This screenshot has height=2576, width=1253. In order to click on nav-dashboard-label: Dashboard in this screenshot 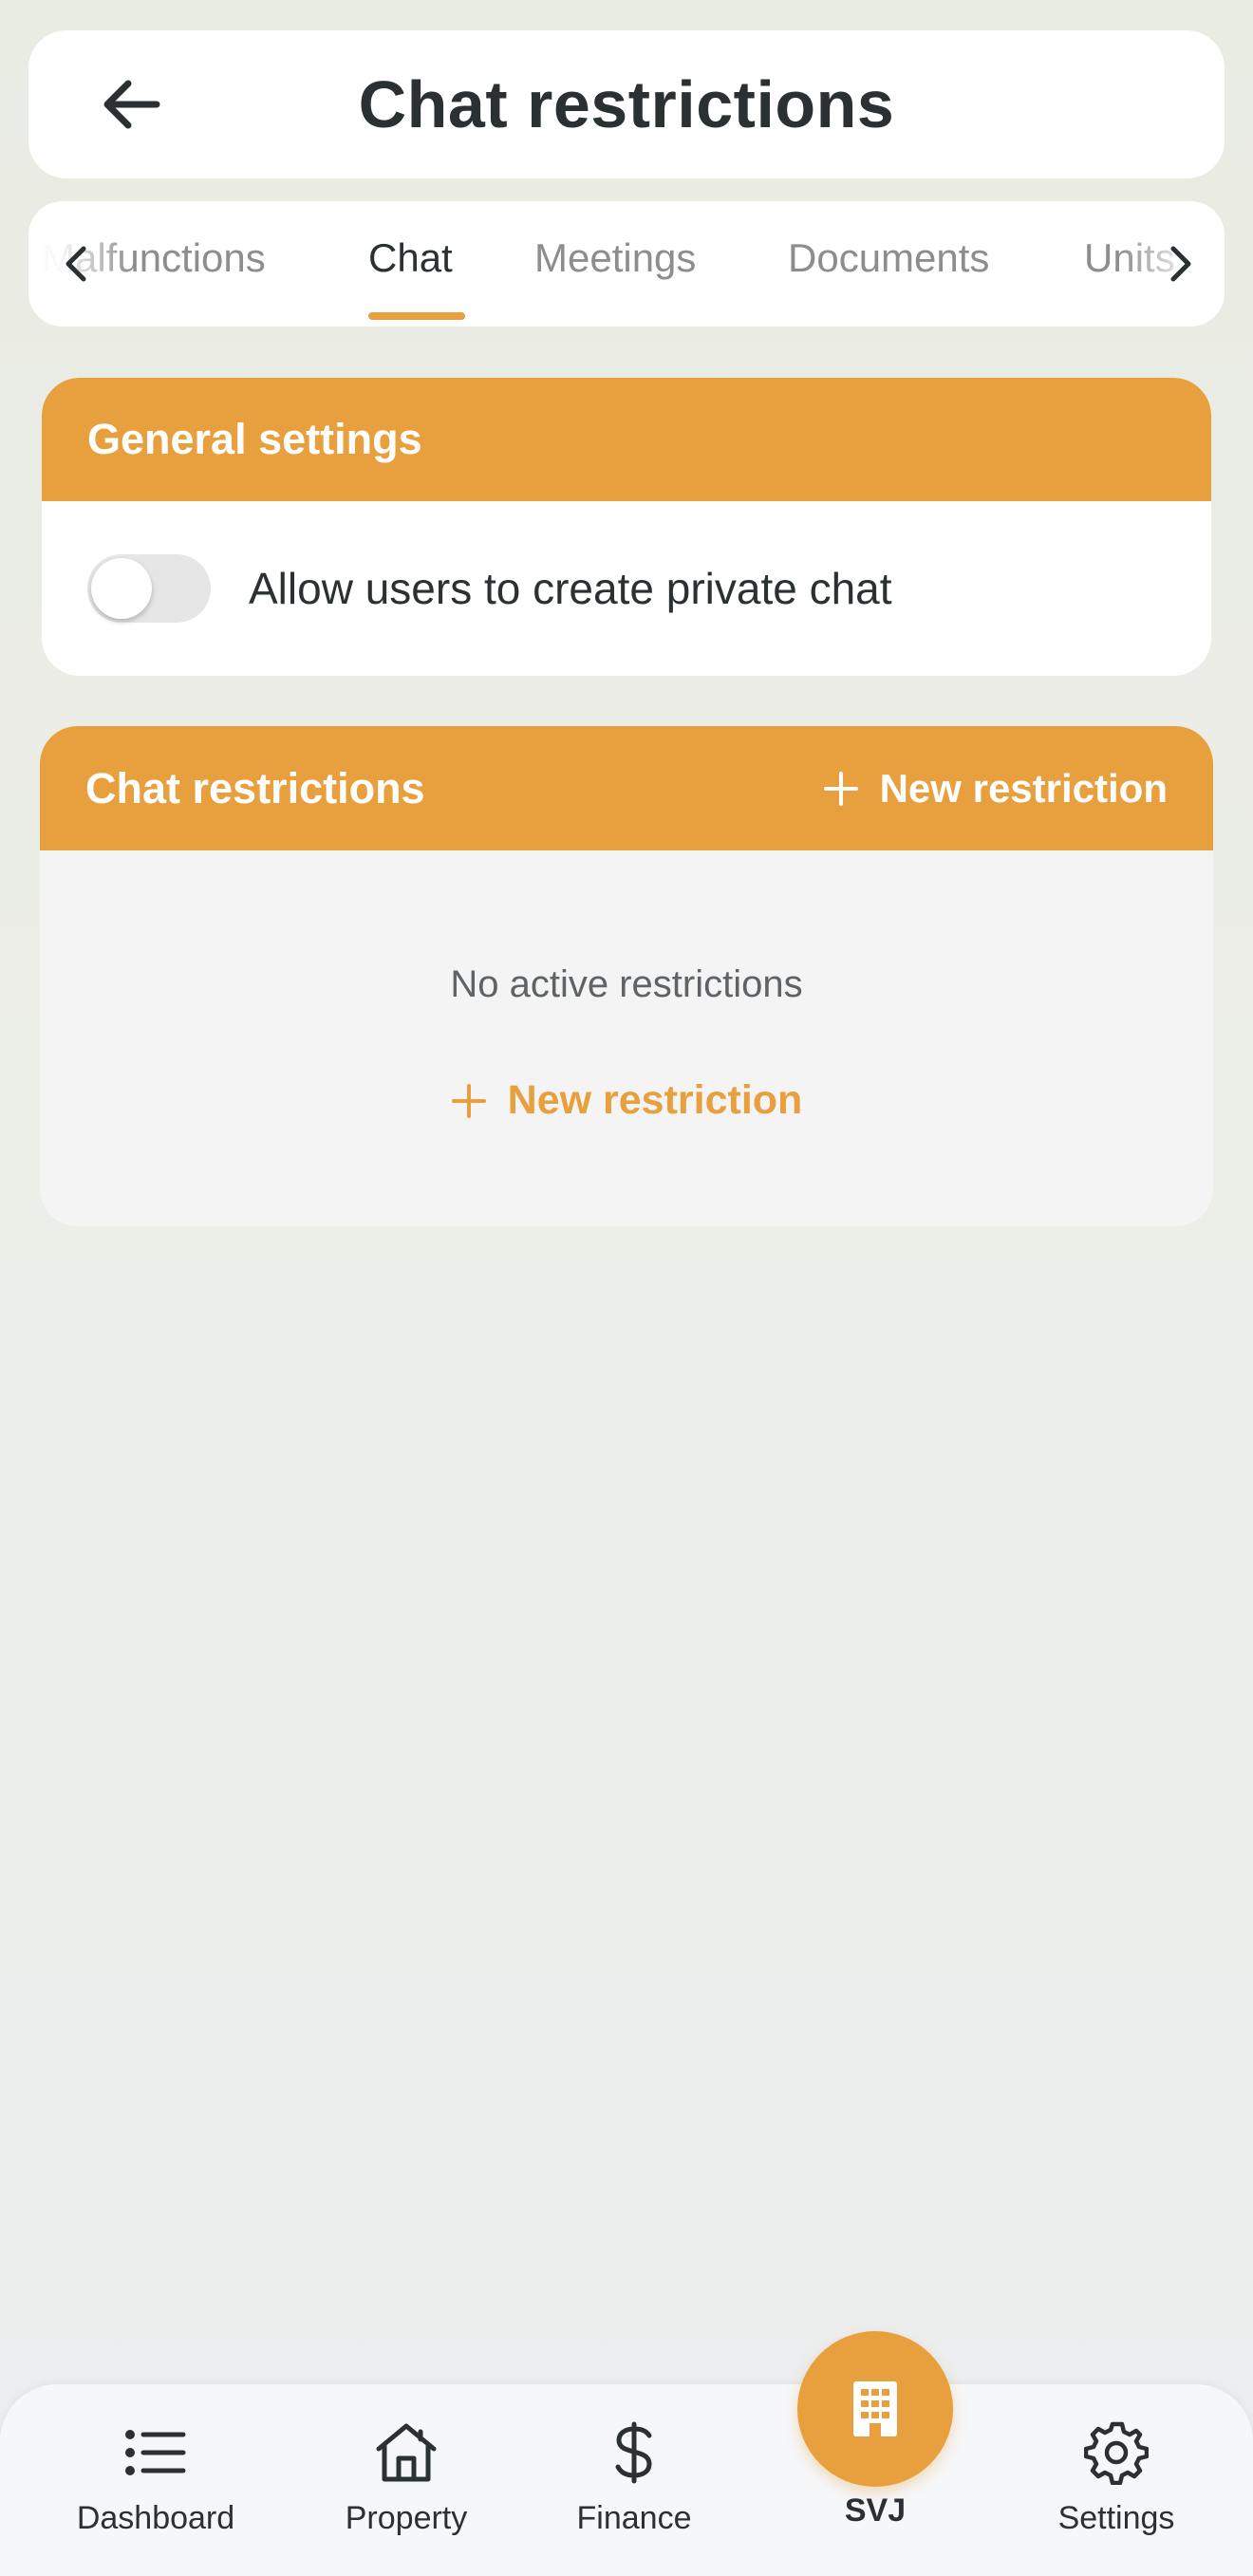, I will do `click(155, 2518)`.